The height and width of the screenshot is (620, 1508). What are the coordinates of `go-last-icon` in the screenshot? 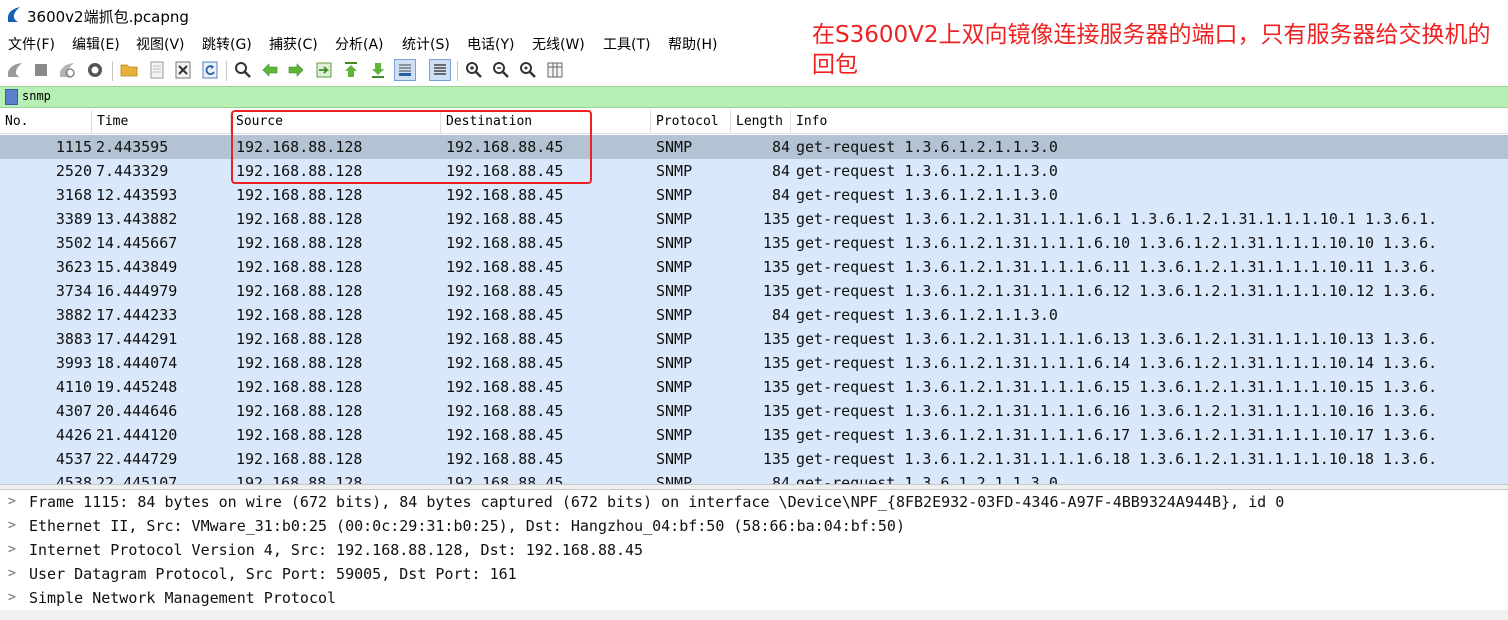 It's located at (378, 70).